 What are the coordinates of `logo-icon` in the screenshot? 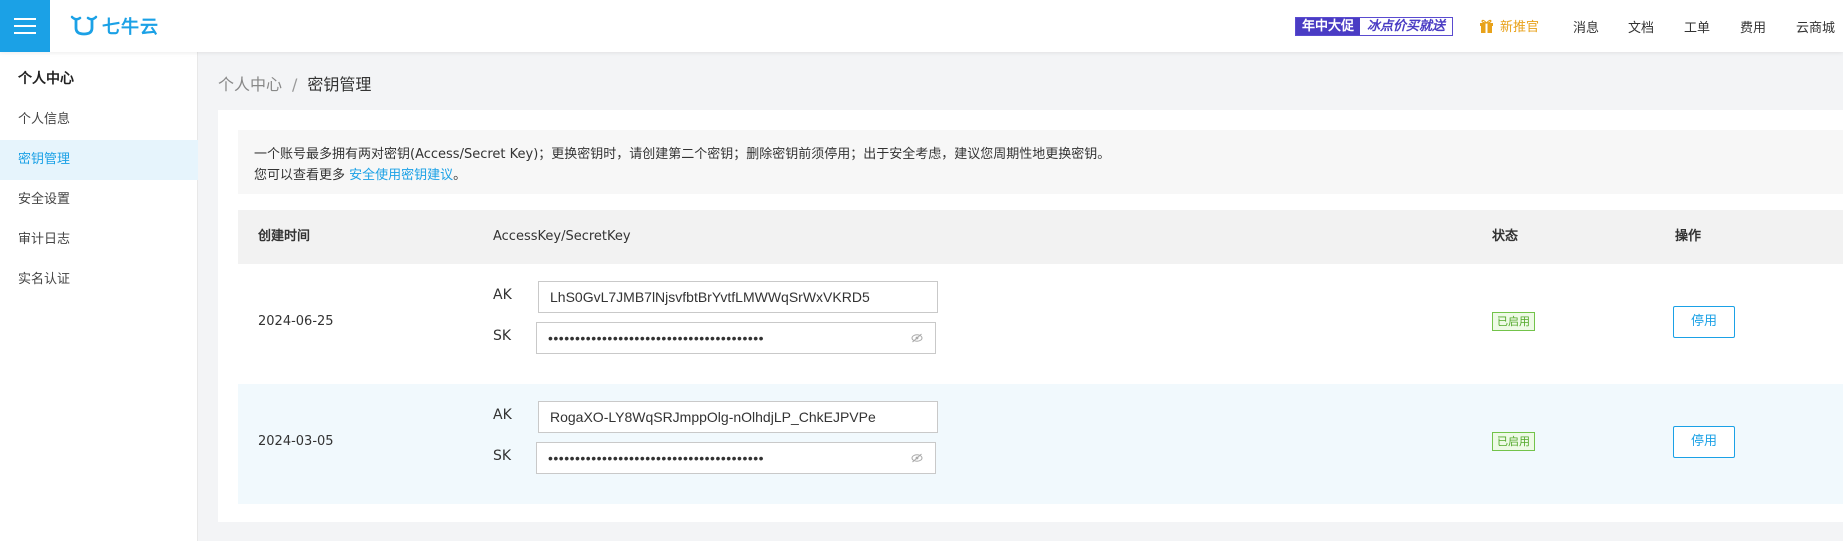 It's located at (84, 25).